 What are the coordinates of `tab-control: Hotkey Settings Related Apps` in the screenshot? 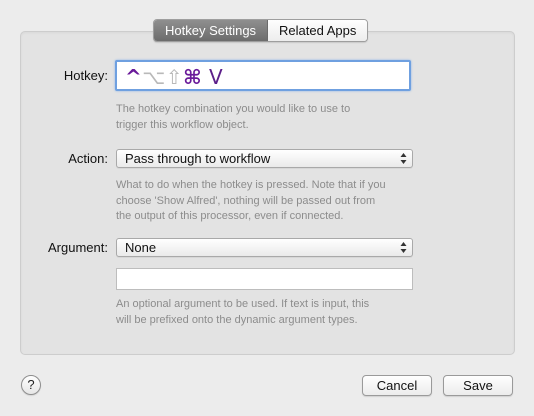 It's located at (261, 30).